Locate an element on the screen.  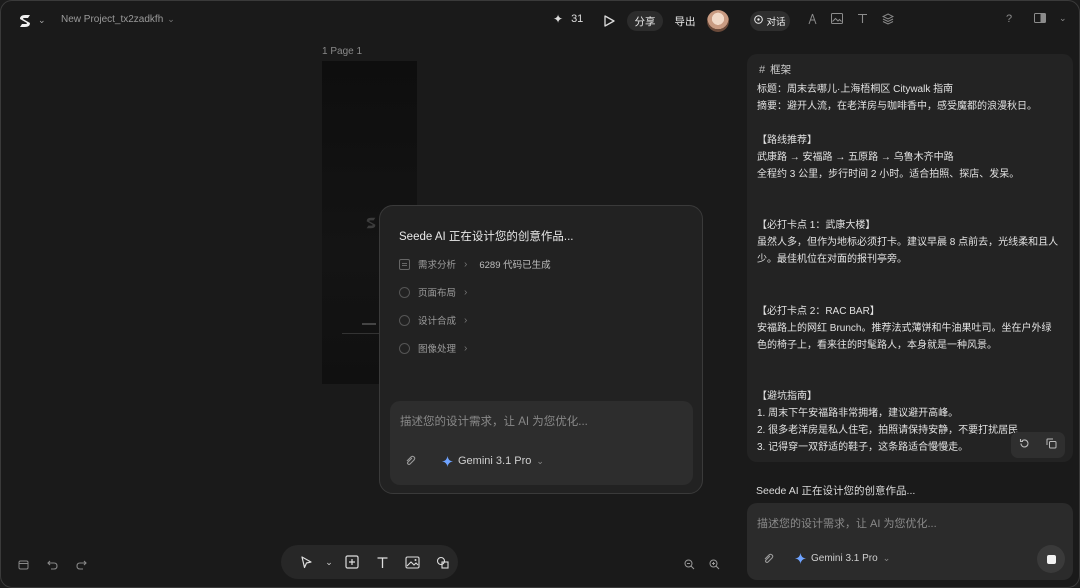
design-prompt-input: 描述您的设计需求，让 AI 为您优化... Gemini 3.1 Pro ⌄ is located at coordinates (541, 443).